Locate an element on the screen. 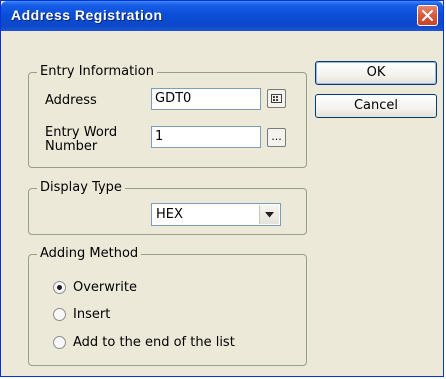 Image resolution: width=446 pixels, height=379 pixels. adding-method-label: Adding Method is located at coordinates (89, 254).